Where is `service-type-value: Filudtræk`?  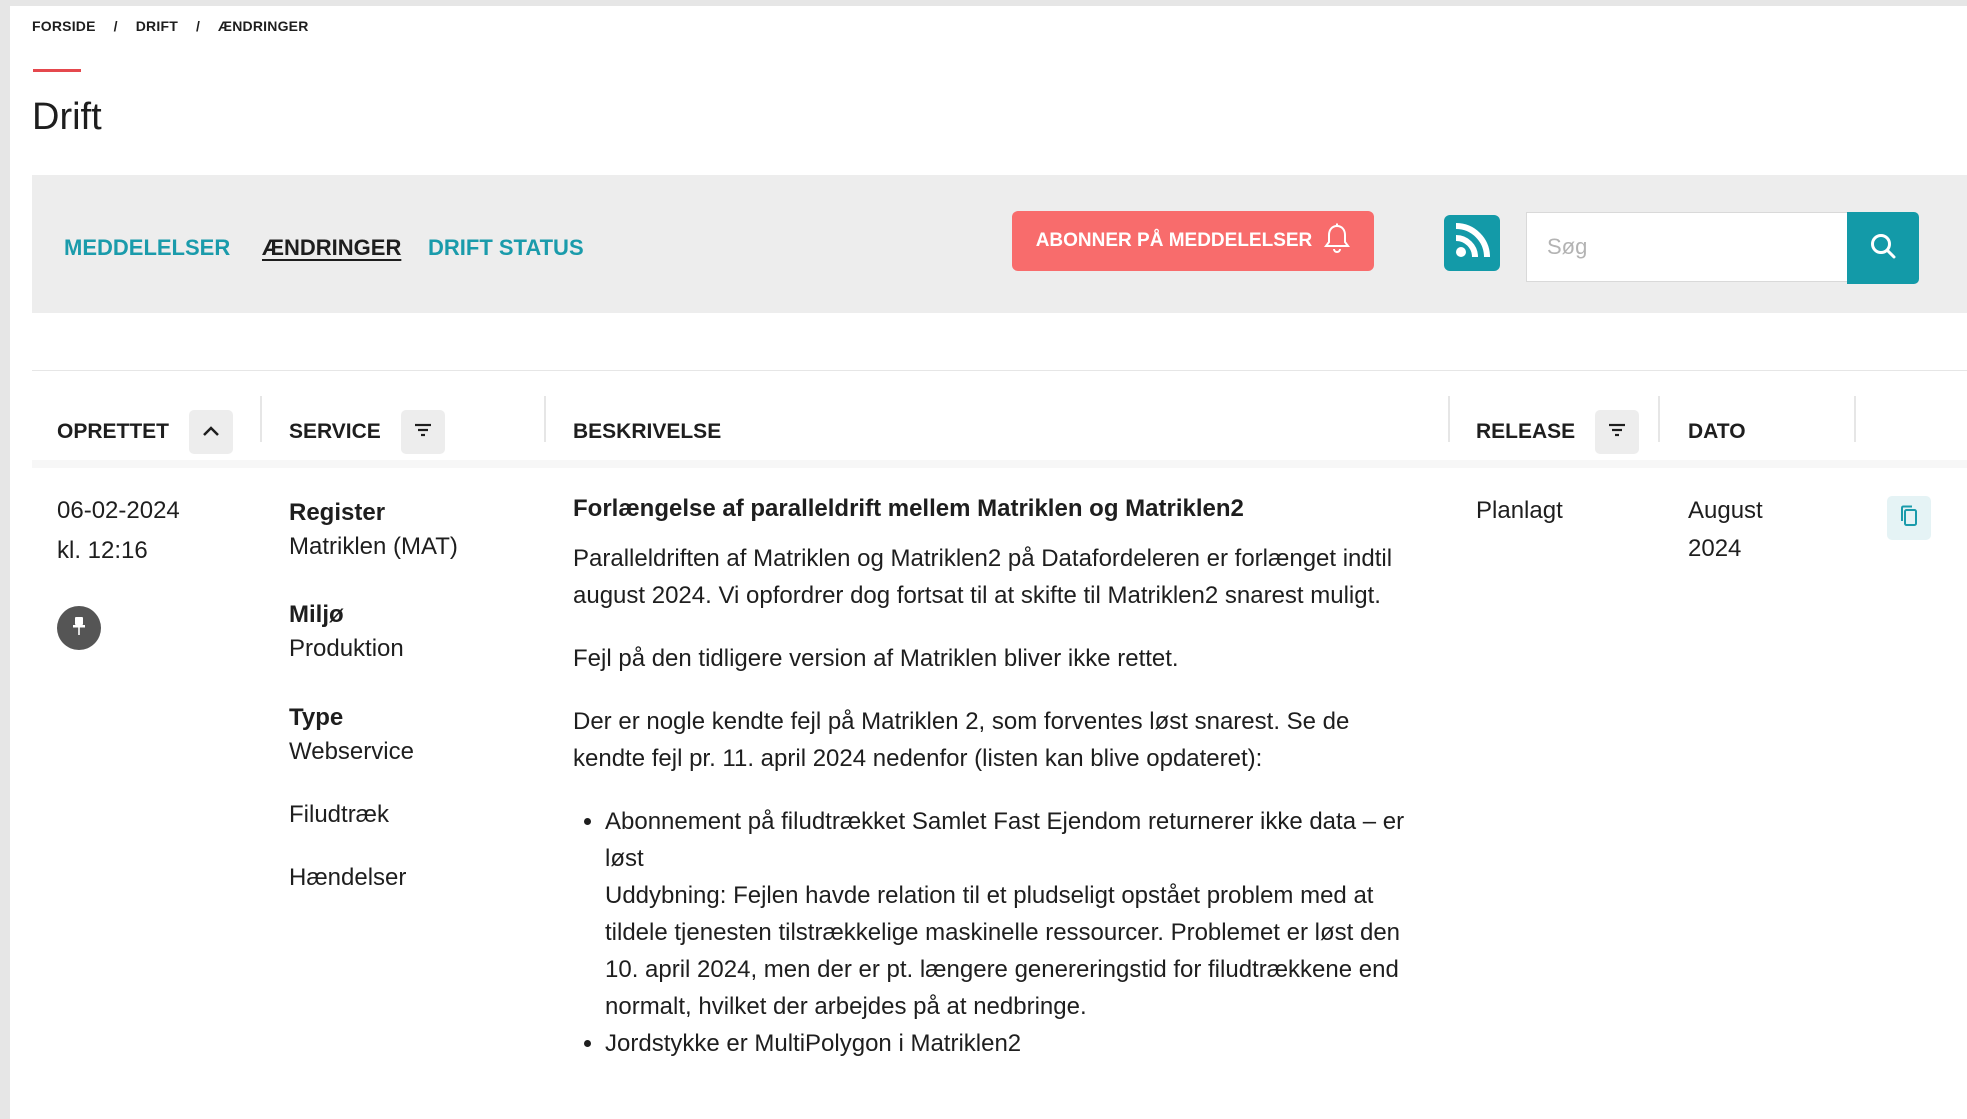
service-type-value: Filudtræk is located at coordinates (339, 814).